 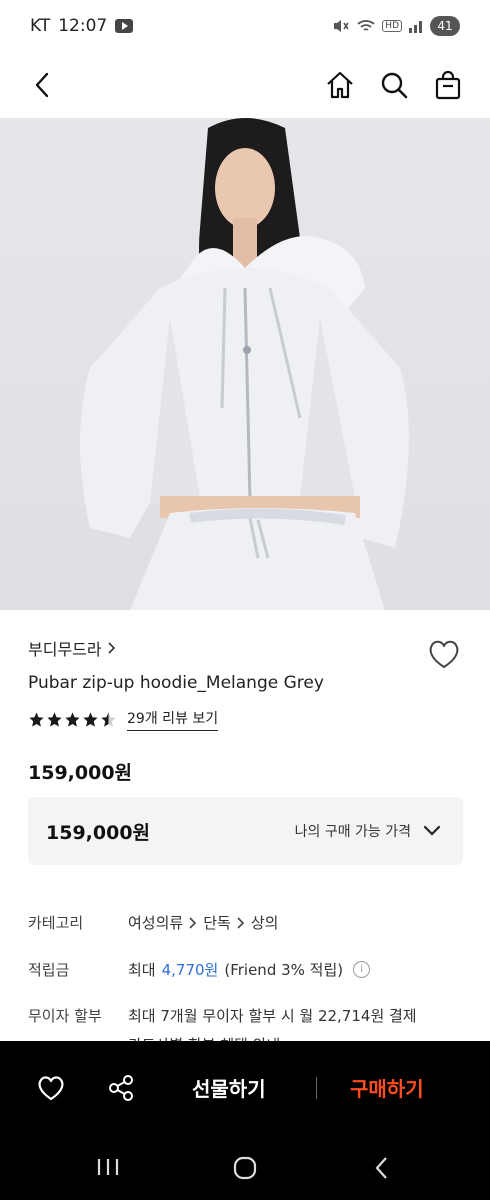 I want to click on chevron-left-icon, so click(x=42, y=85).